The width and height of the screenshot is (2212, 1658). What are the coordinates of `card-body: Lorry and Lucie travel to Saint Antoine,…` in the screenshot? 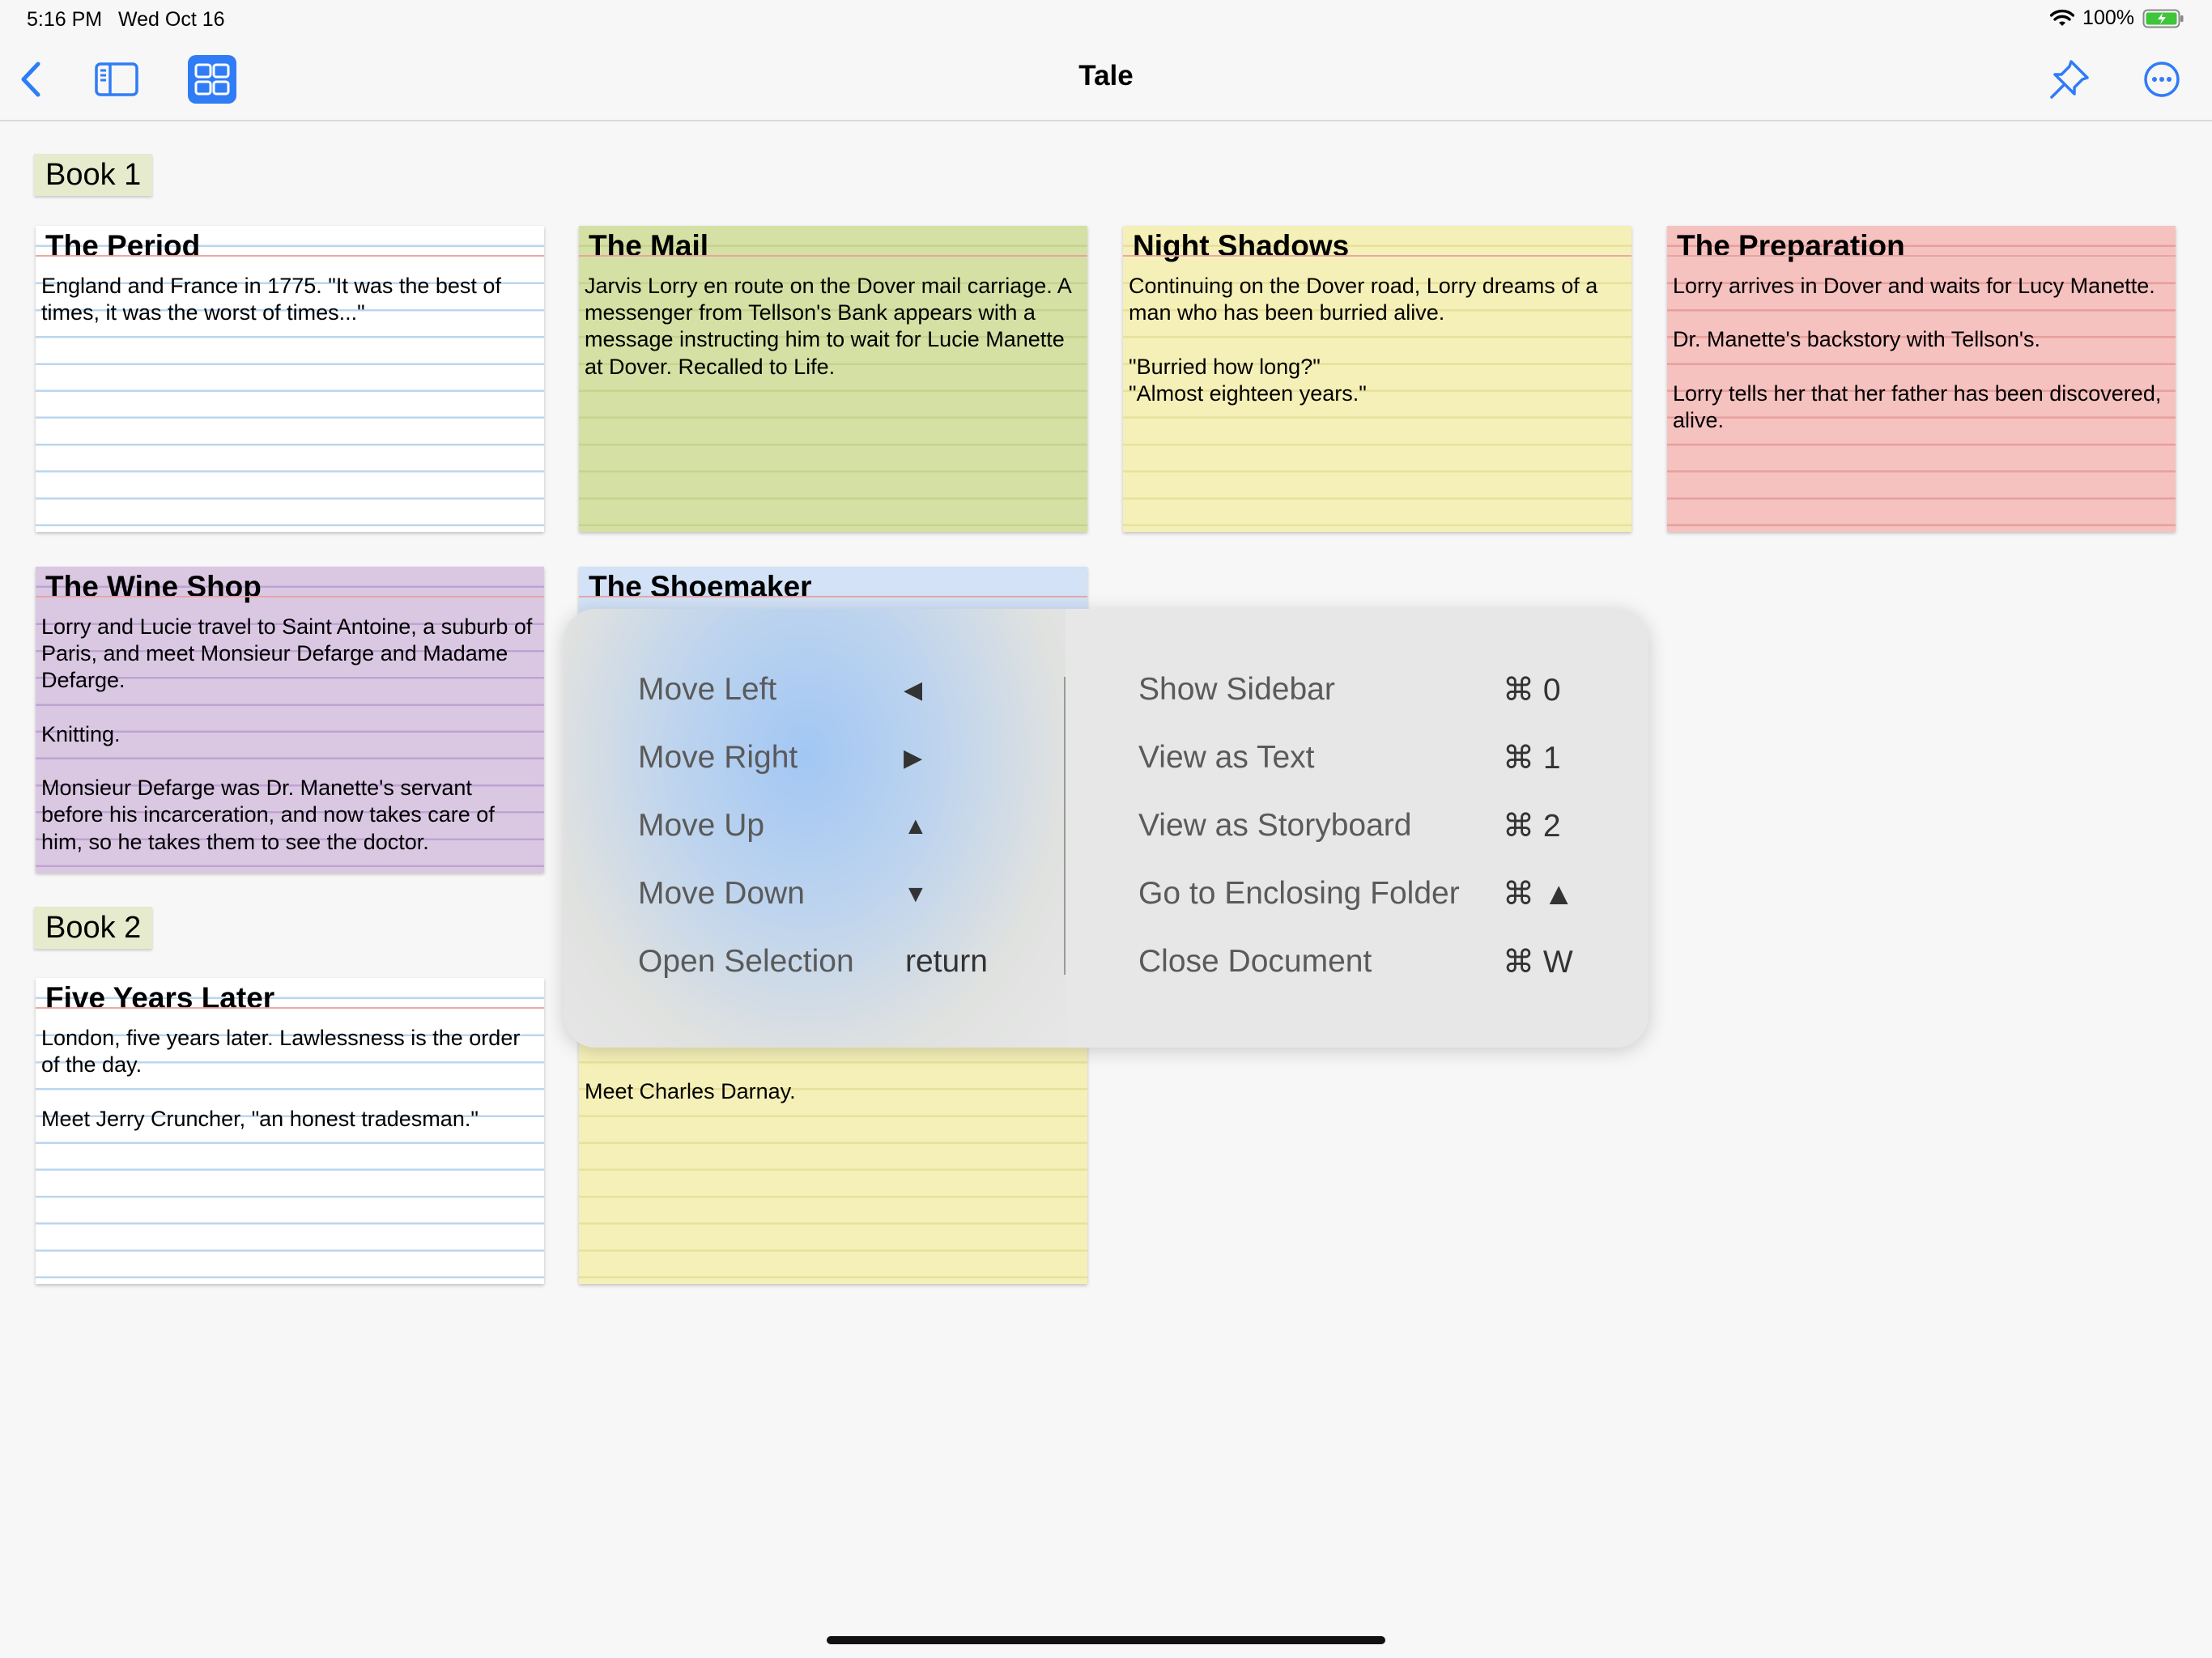 It's located at (287, 734).